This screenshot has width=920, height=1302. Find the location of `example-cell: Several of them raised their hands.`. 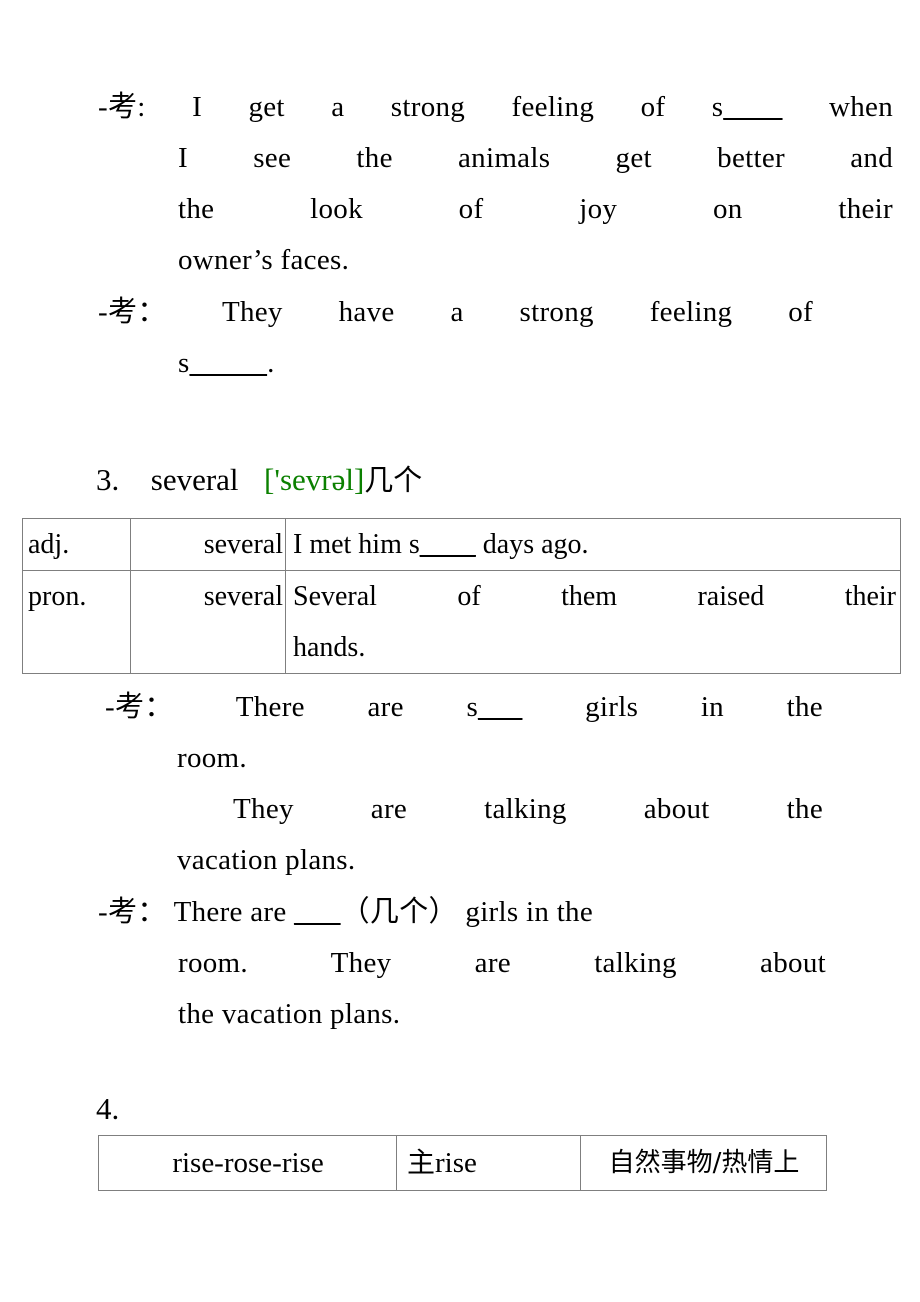

example-cell: Several of them raised their hands. is located at coordinates (593, 622).